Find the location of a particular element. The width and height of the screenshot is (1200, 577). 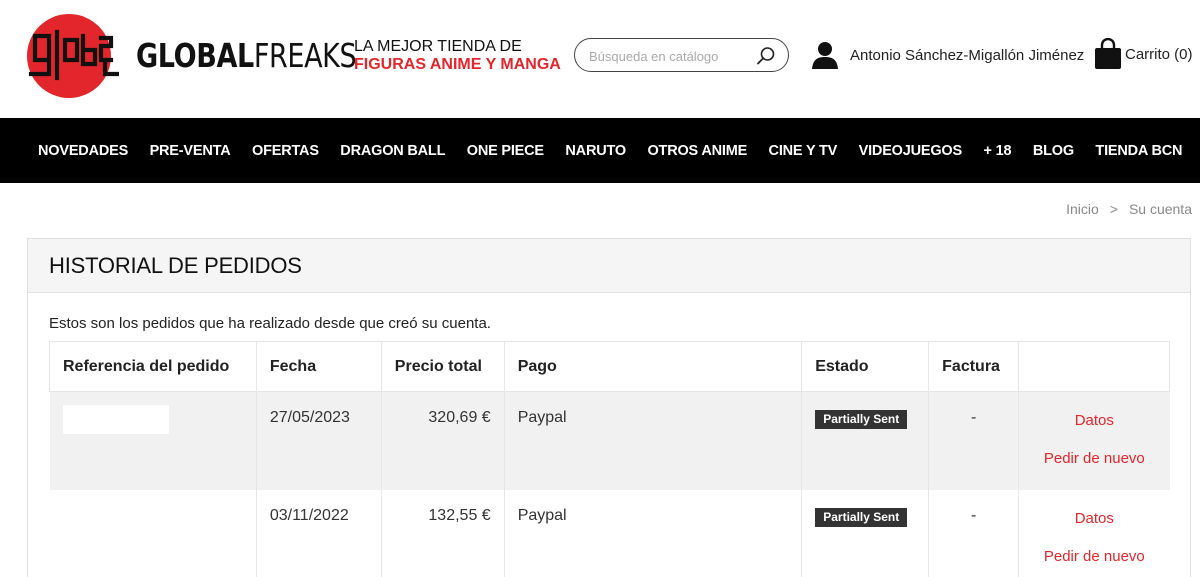

column-header-reference: Referencia del pedido is located at coordinates (153, 366).